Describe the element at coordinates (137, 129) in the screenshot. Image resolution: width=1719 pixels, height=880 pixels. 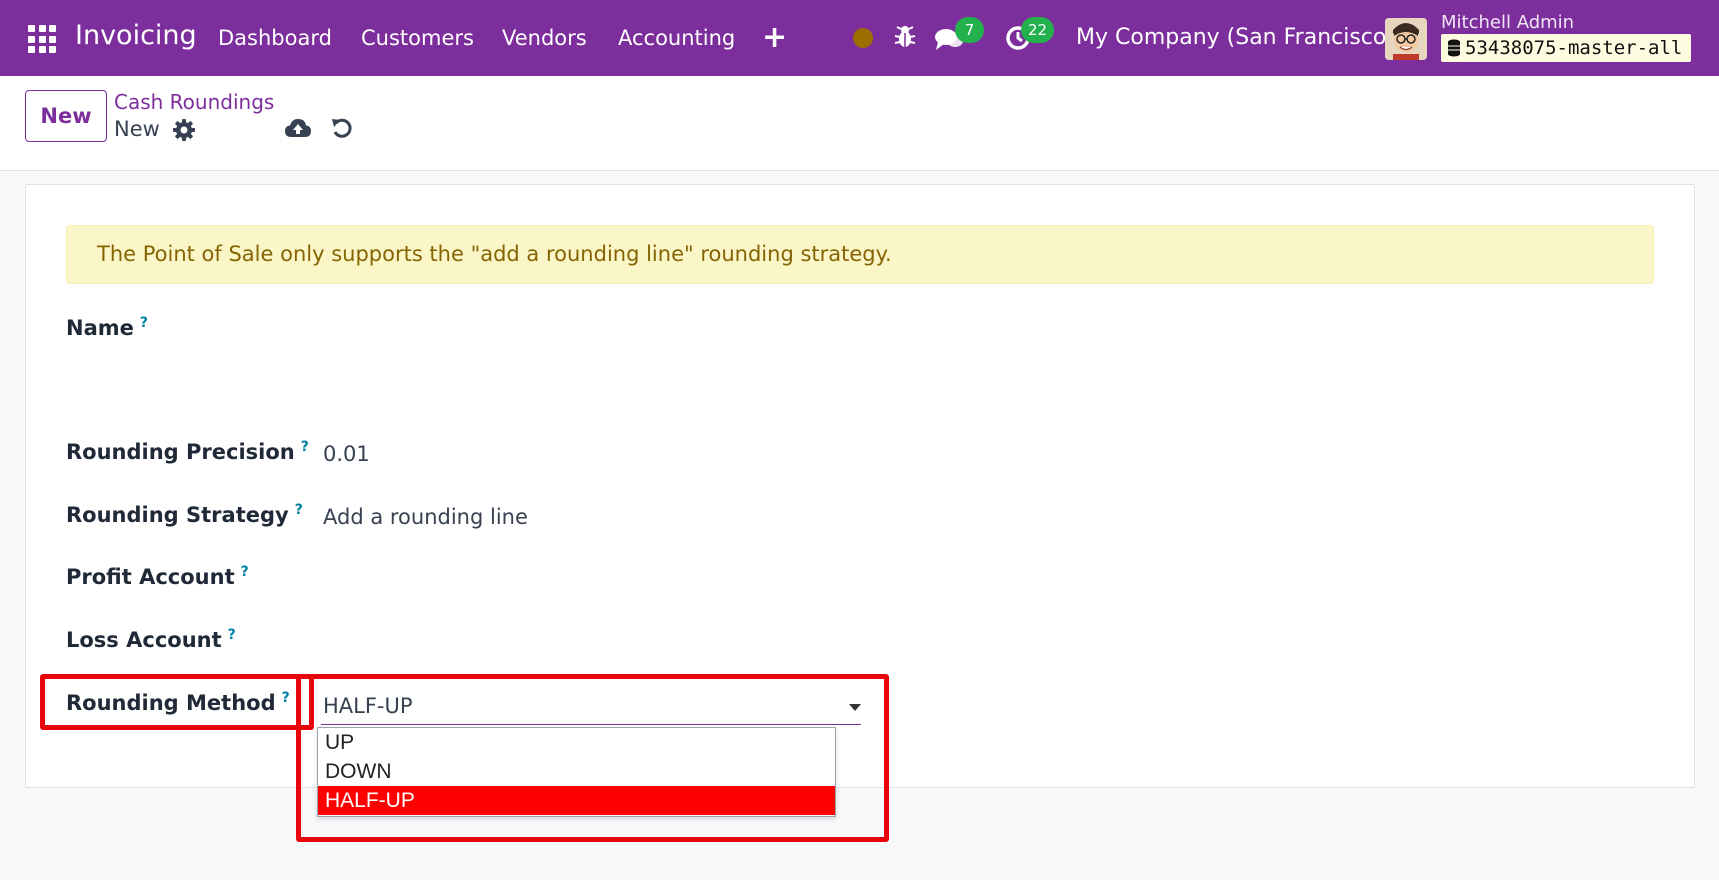
I see `breadcrumb-current: New` at that location.